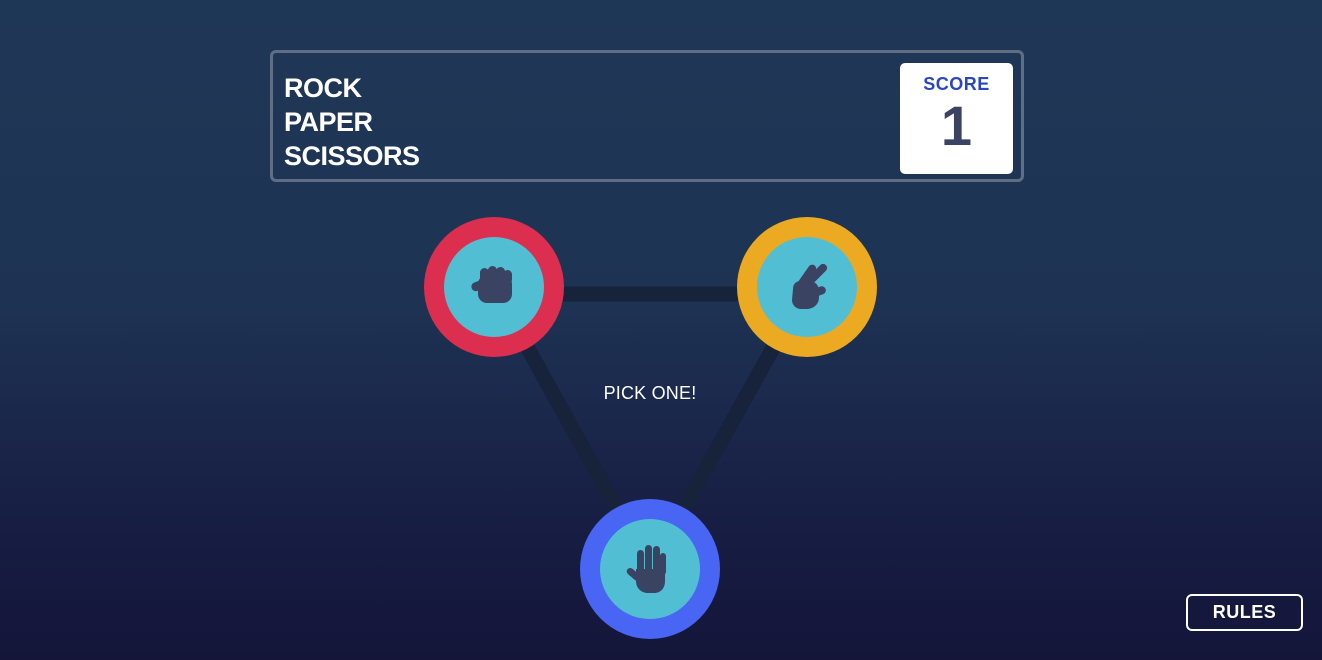  I want to click on paper-choice-inner, so click(650, 569).